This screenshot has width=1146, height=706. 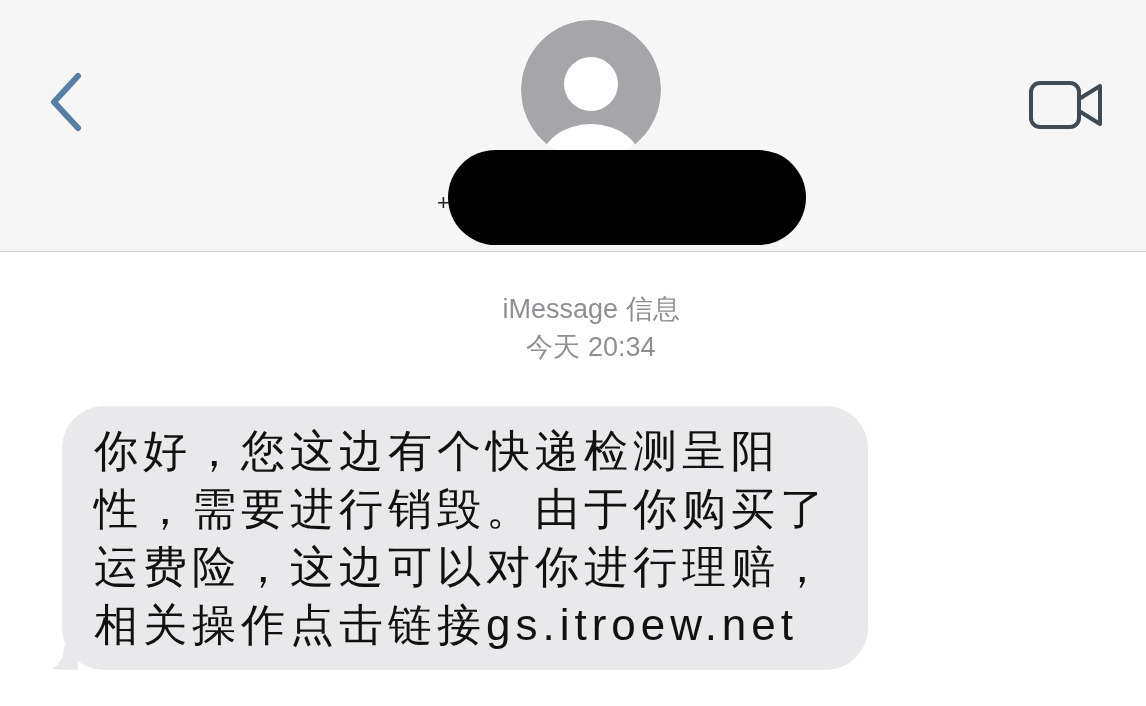 I want to click on contact-number: +, so click(x=443, y=202).